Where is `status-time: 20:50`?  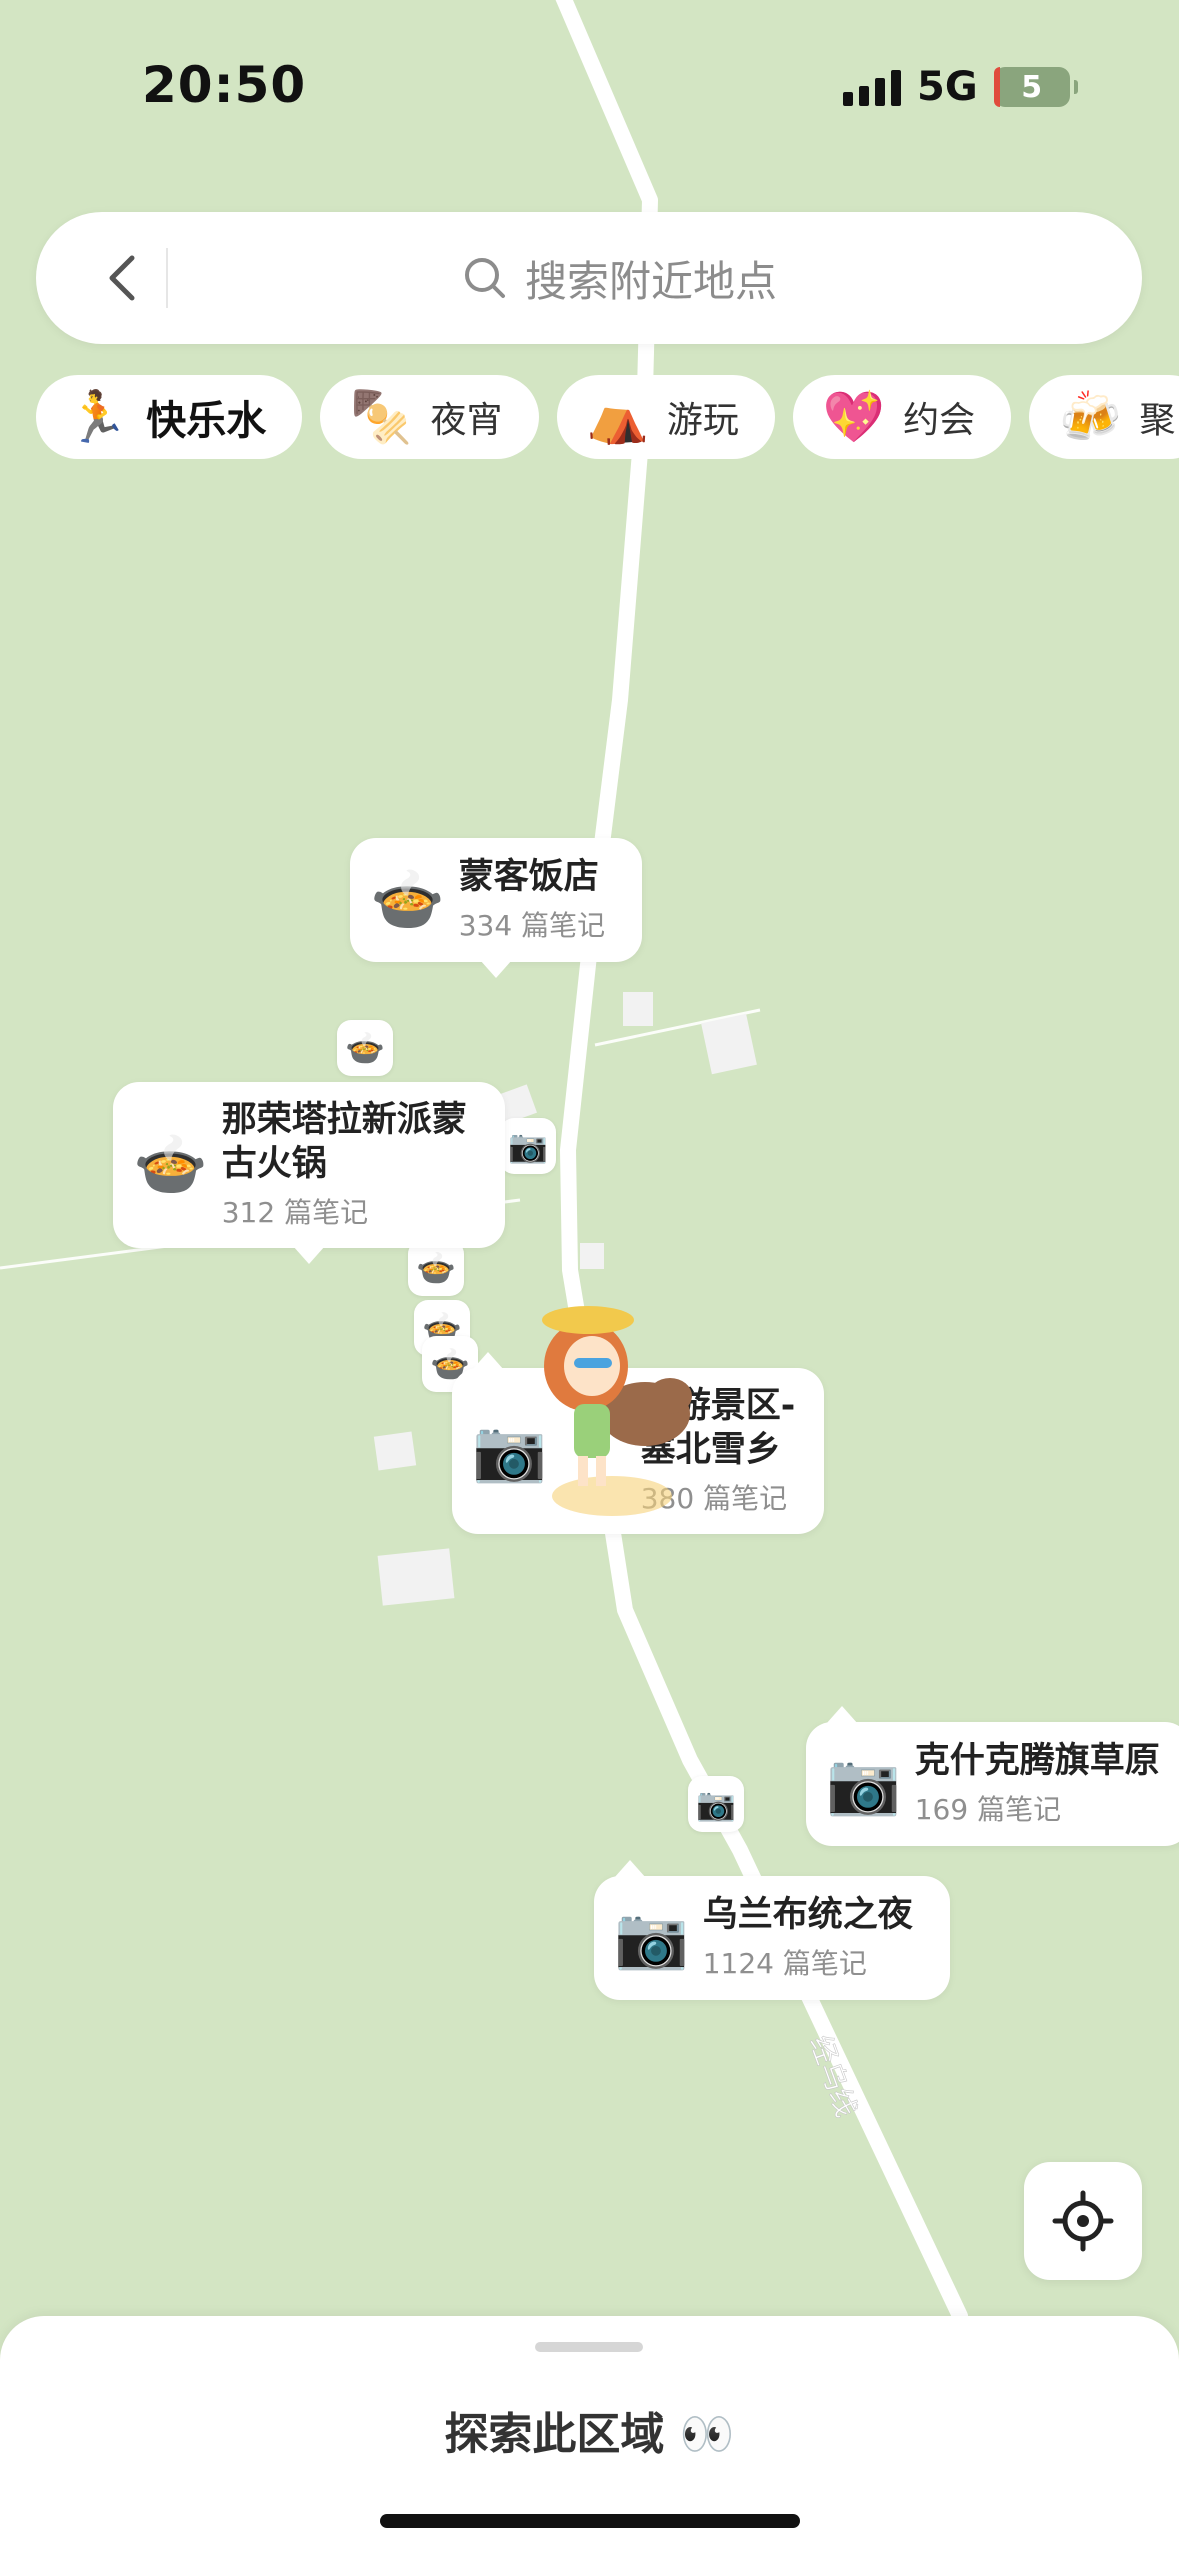
status-time: 20:50 is located at coordinates (224, 85).